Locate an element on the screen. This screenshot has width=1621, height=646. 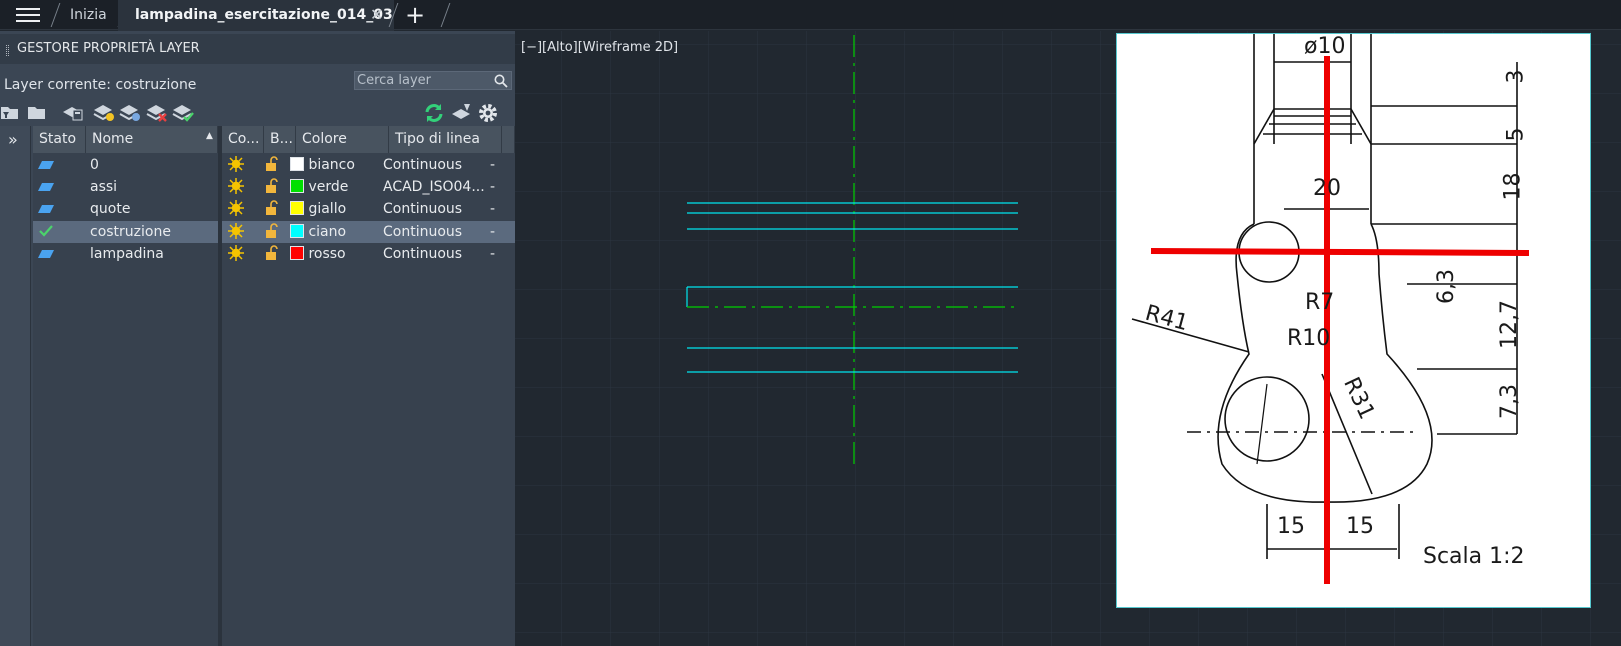
layer-name: costruzione is located at coordinates (130, 232).